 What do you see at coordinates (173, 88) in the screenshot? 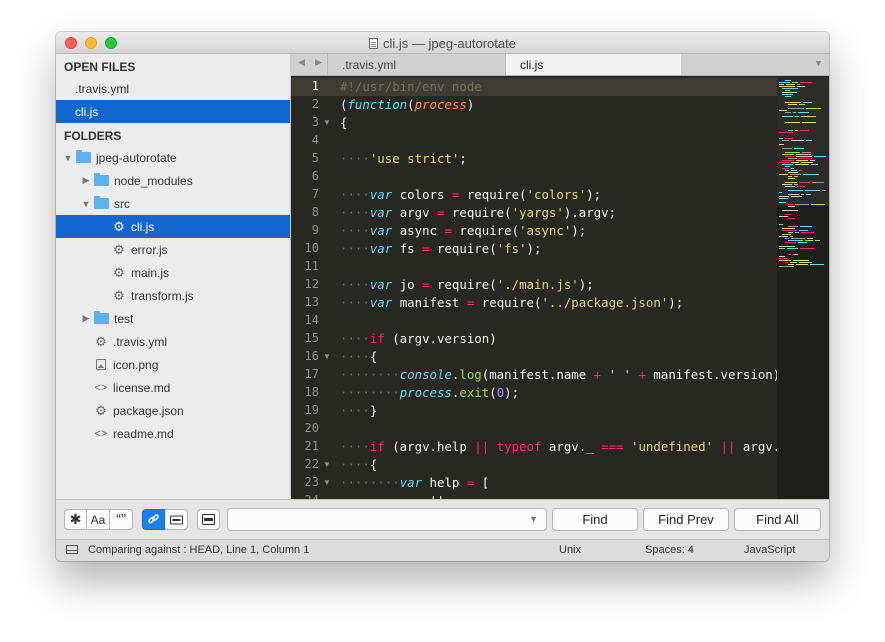
I see `open-file-travis-yml: .travis.yml` at bounding box center [173, 88].